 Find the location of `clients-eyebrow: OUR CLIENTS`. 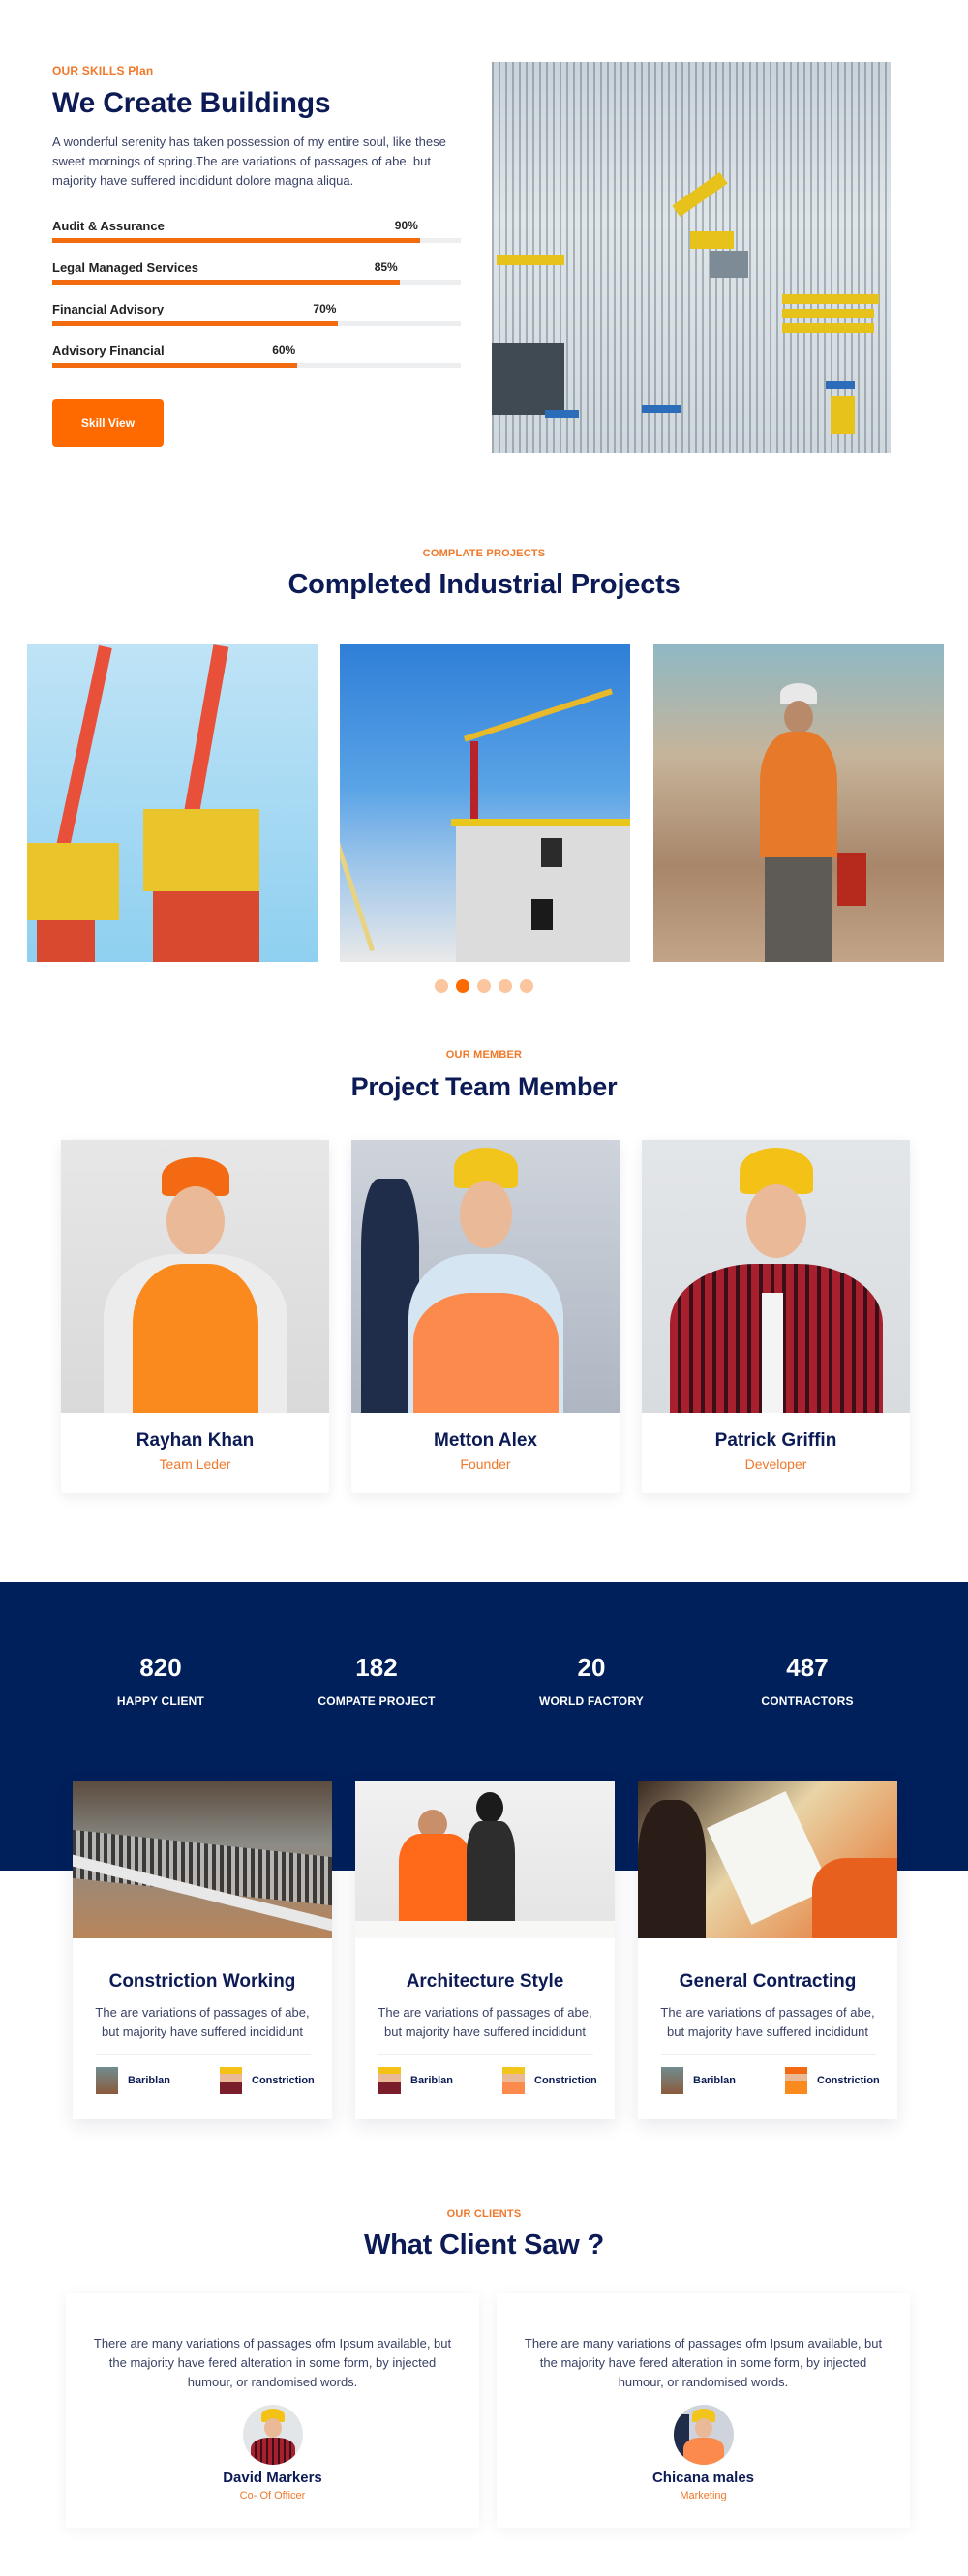

clients-eyebrow: OUR CLIENTS is located at coordinates (484, 2214).